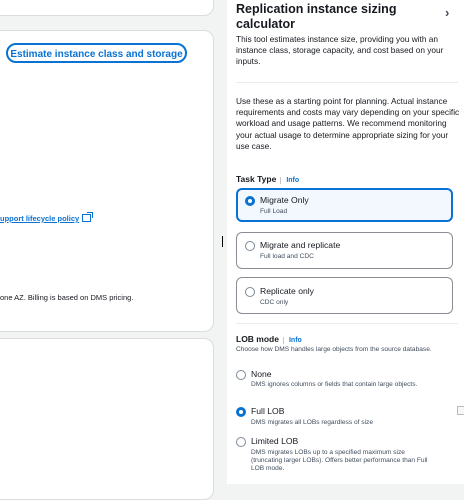  What do you see at coordinates (241, 412) in the screenshot?
I see `radio-lob-full` at bounding box center [241, 412].